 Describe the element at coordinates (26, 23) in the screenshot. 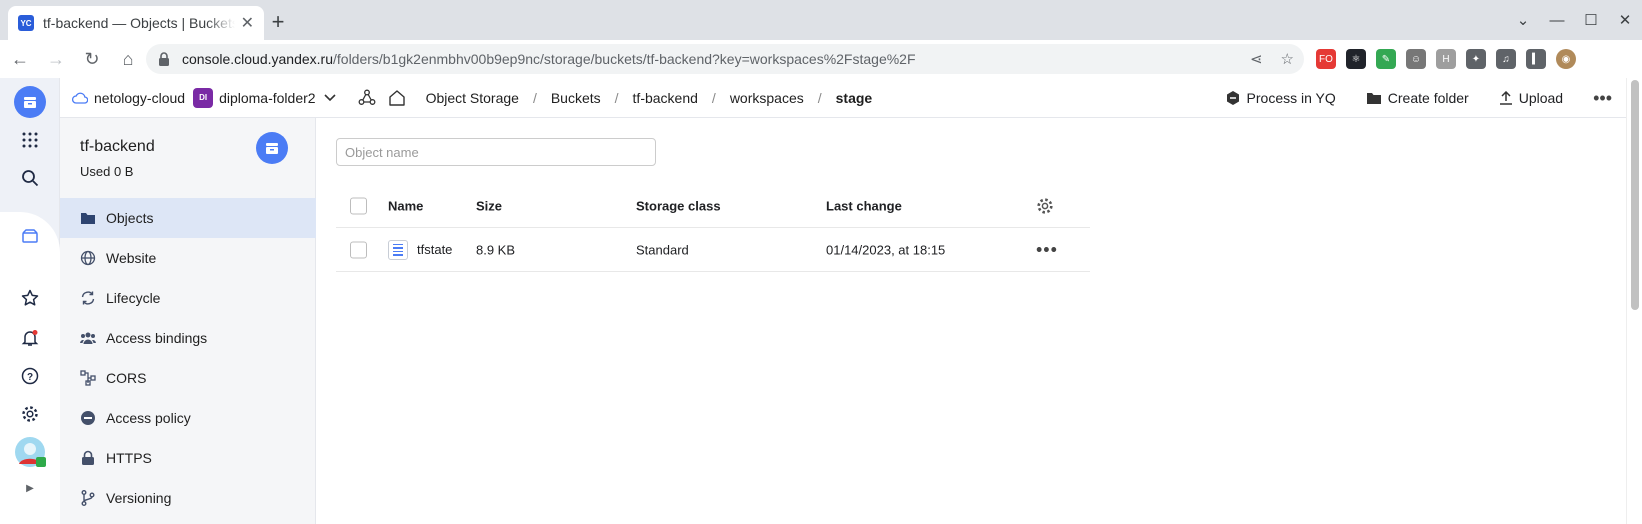

I see `yandex-cloud-favicon: YC` at that location.